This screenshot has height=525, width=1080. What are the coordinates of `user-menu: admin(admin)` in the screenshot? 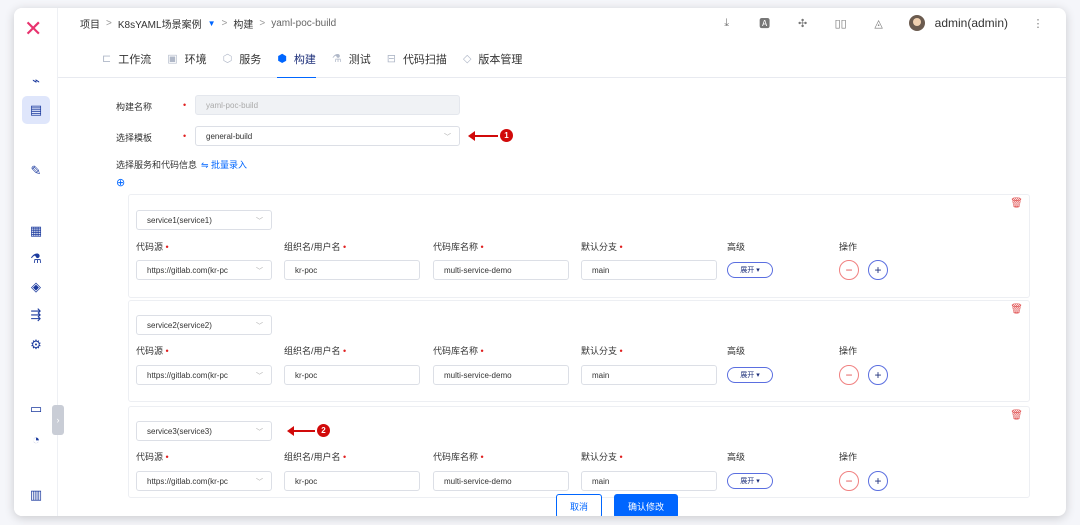 It's located at (958, 23).